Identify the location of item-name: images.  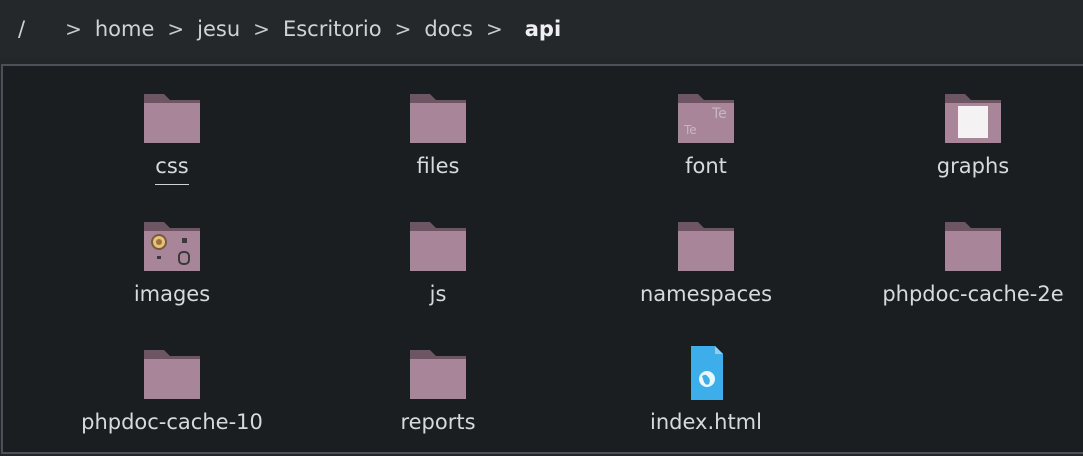
(172, 294).